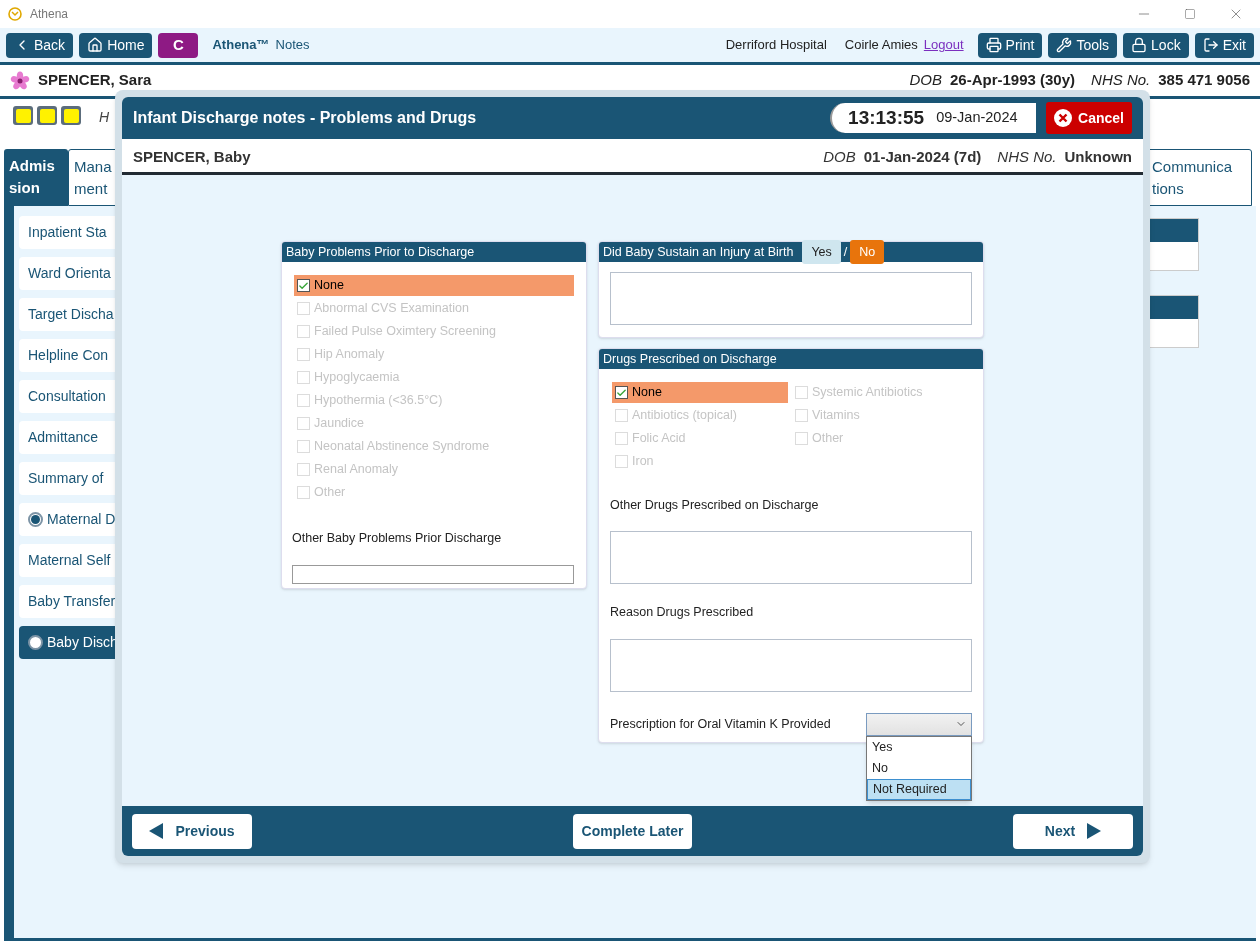 The height and width of the screenshot is (945, 1260). I want to click on app-subtitle: Notes, so click(292, 45).